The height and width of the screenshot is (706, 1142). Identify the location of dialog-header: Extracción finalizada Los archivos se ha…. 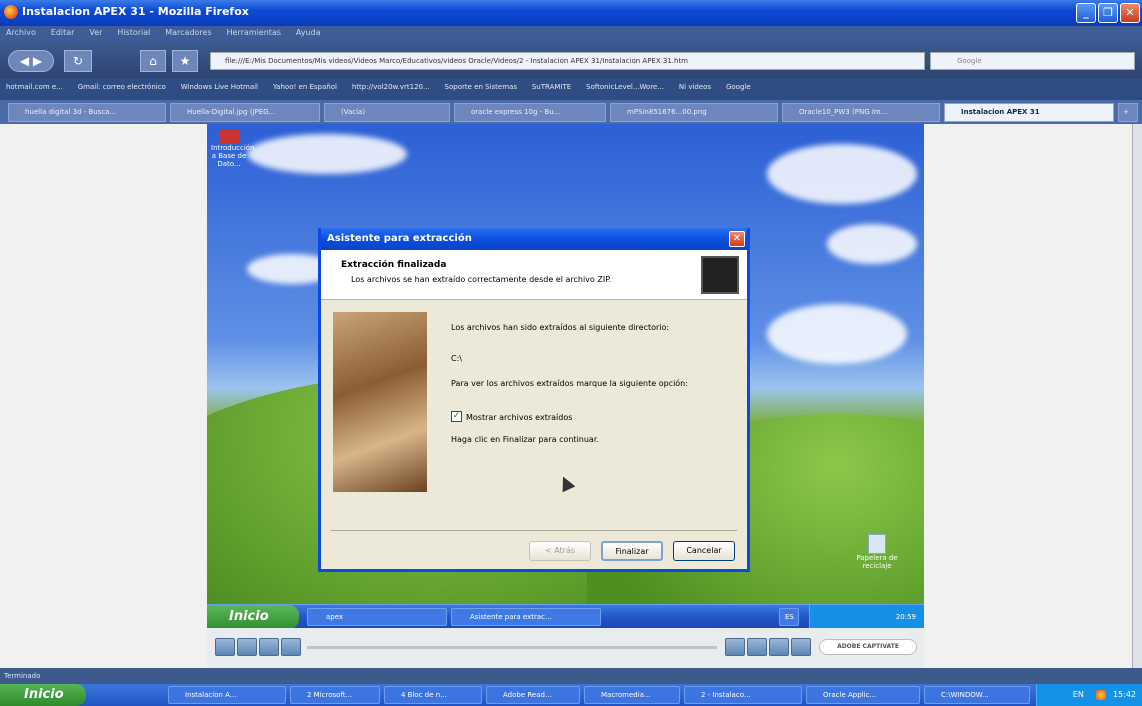
(534, 275).